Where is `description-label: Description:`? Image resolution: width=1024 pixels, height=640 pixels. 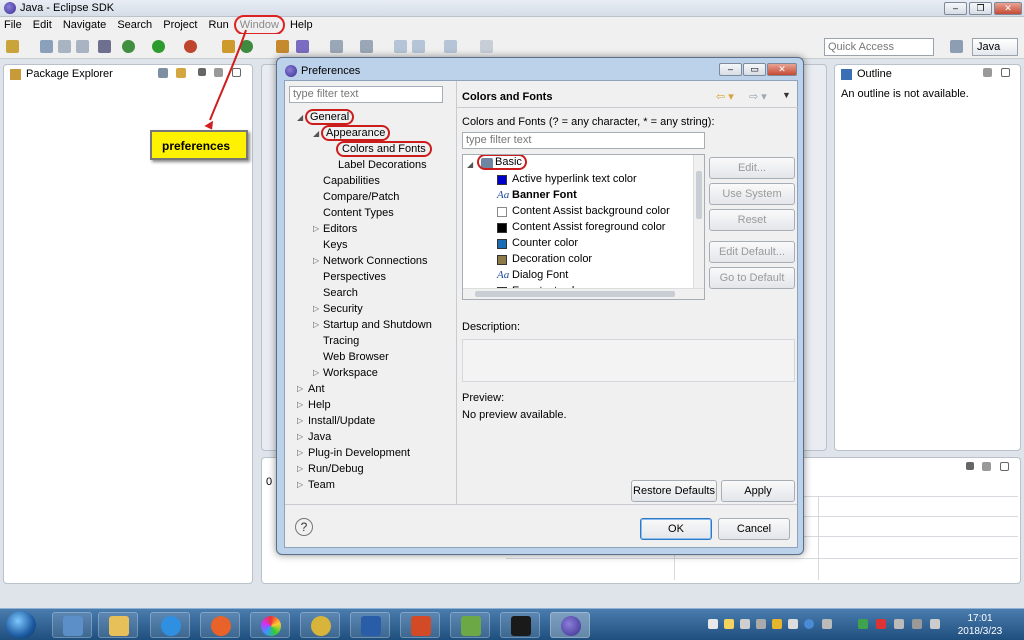 description-label: Description: is located at coordinates (491, 327).